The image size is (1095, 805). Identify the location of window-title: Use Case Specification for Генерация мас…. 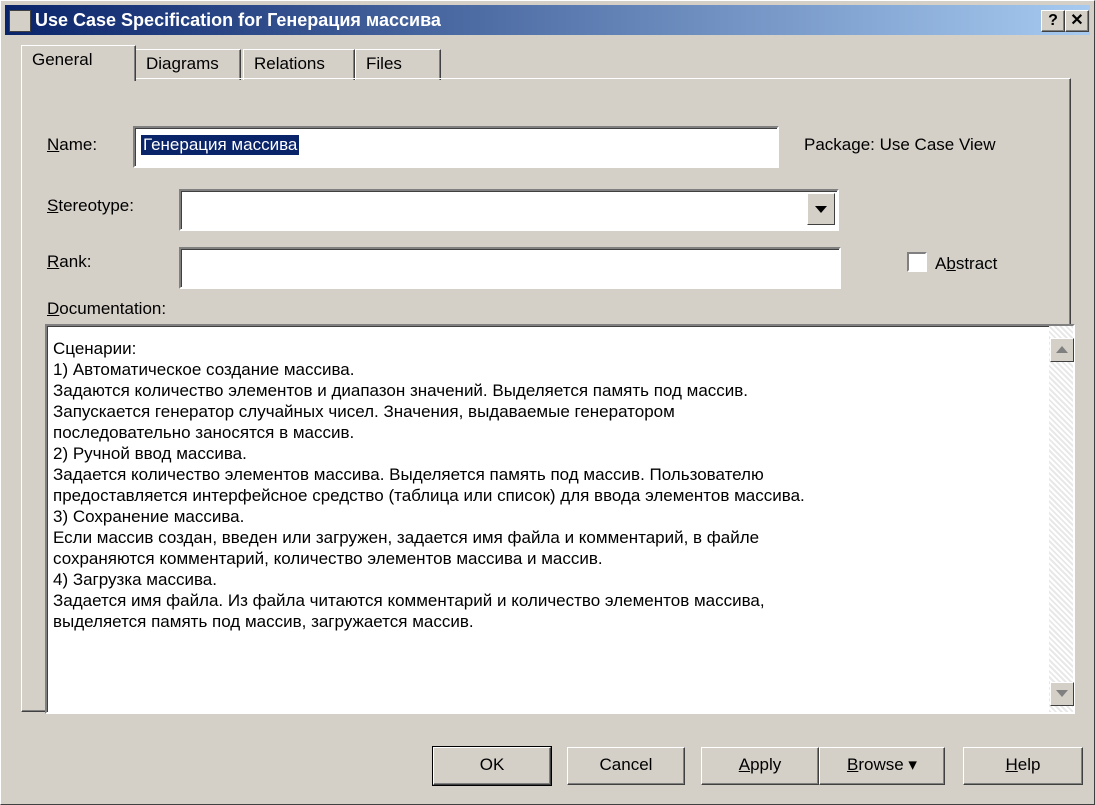
(238, 20).